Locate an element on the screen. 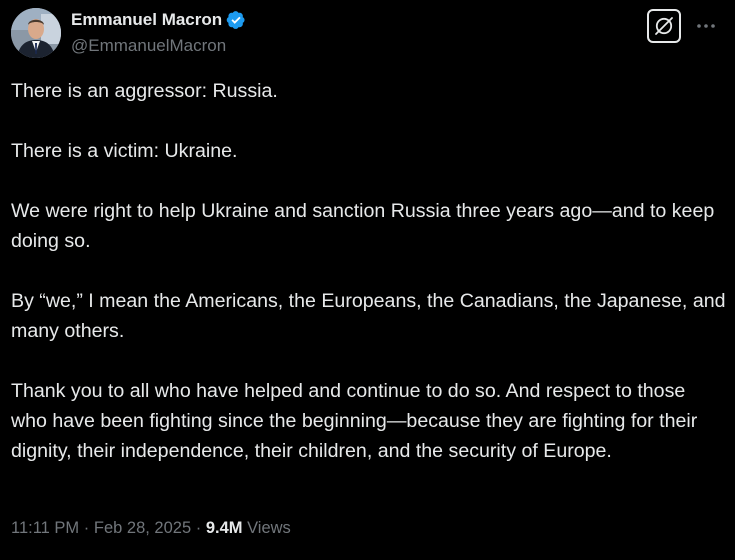 The image size is (735, 560). views-count: 9.4M is located at coordinates (224, 528).